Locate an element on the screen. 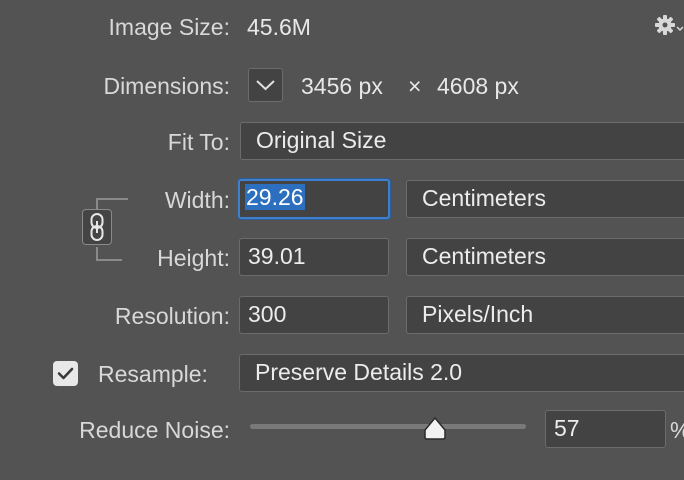 This screenshot has height=480, width=684. gear-icon is located at coordinates (669, 25).